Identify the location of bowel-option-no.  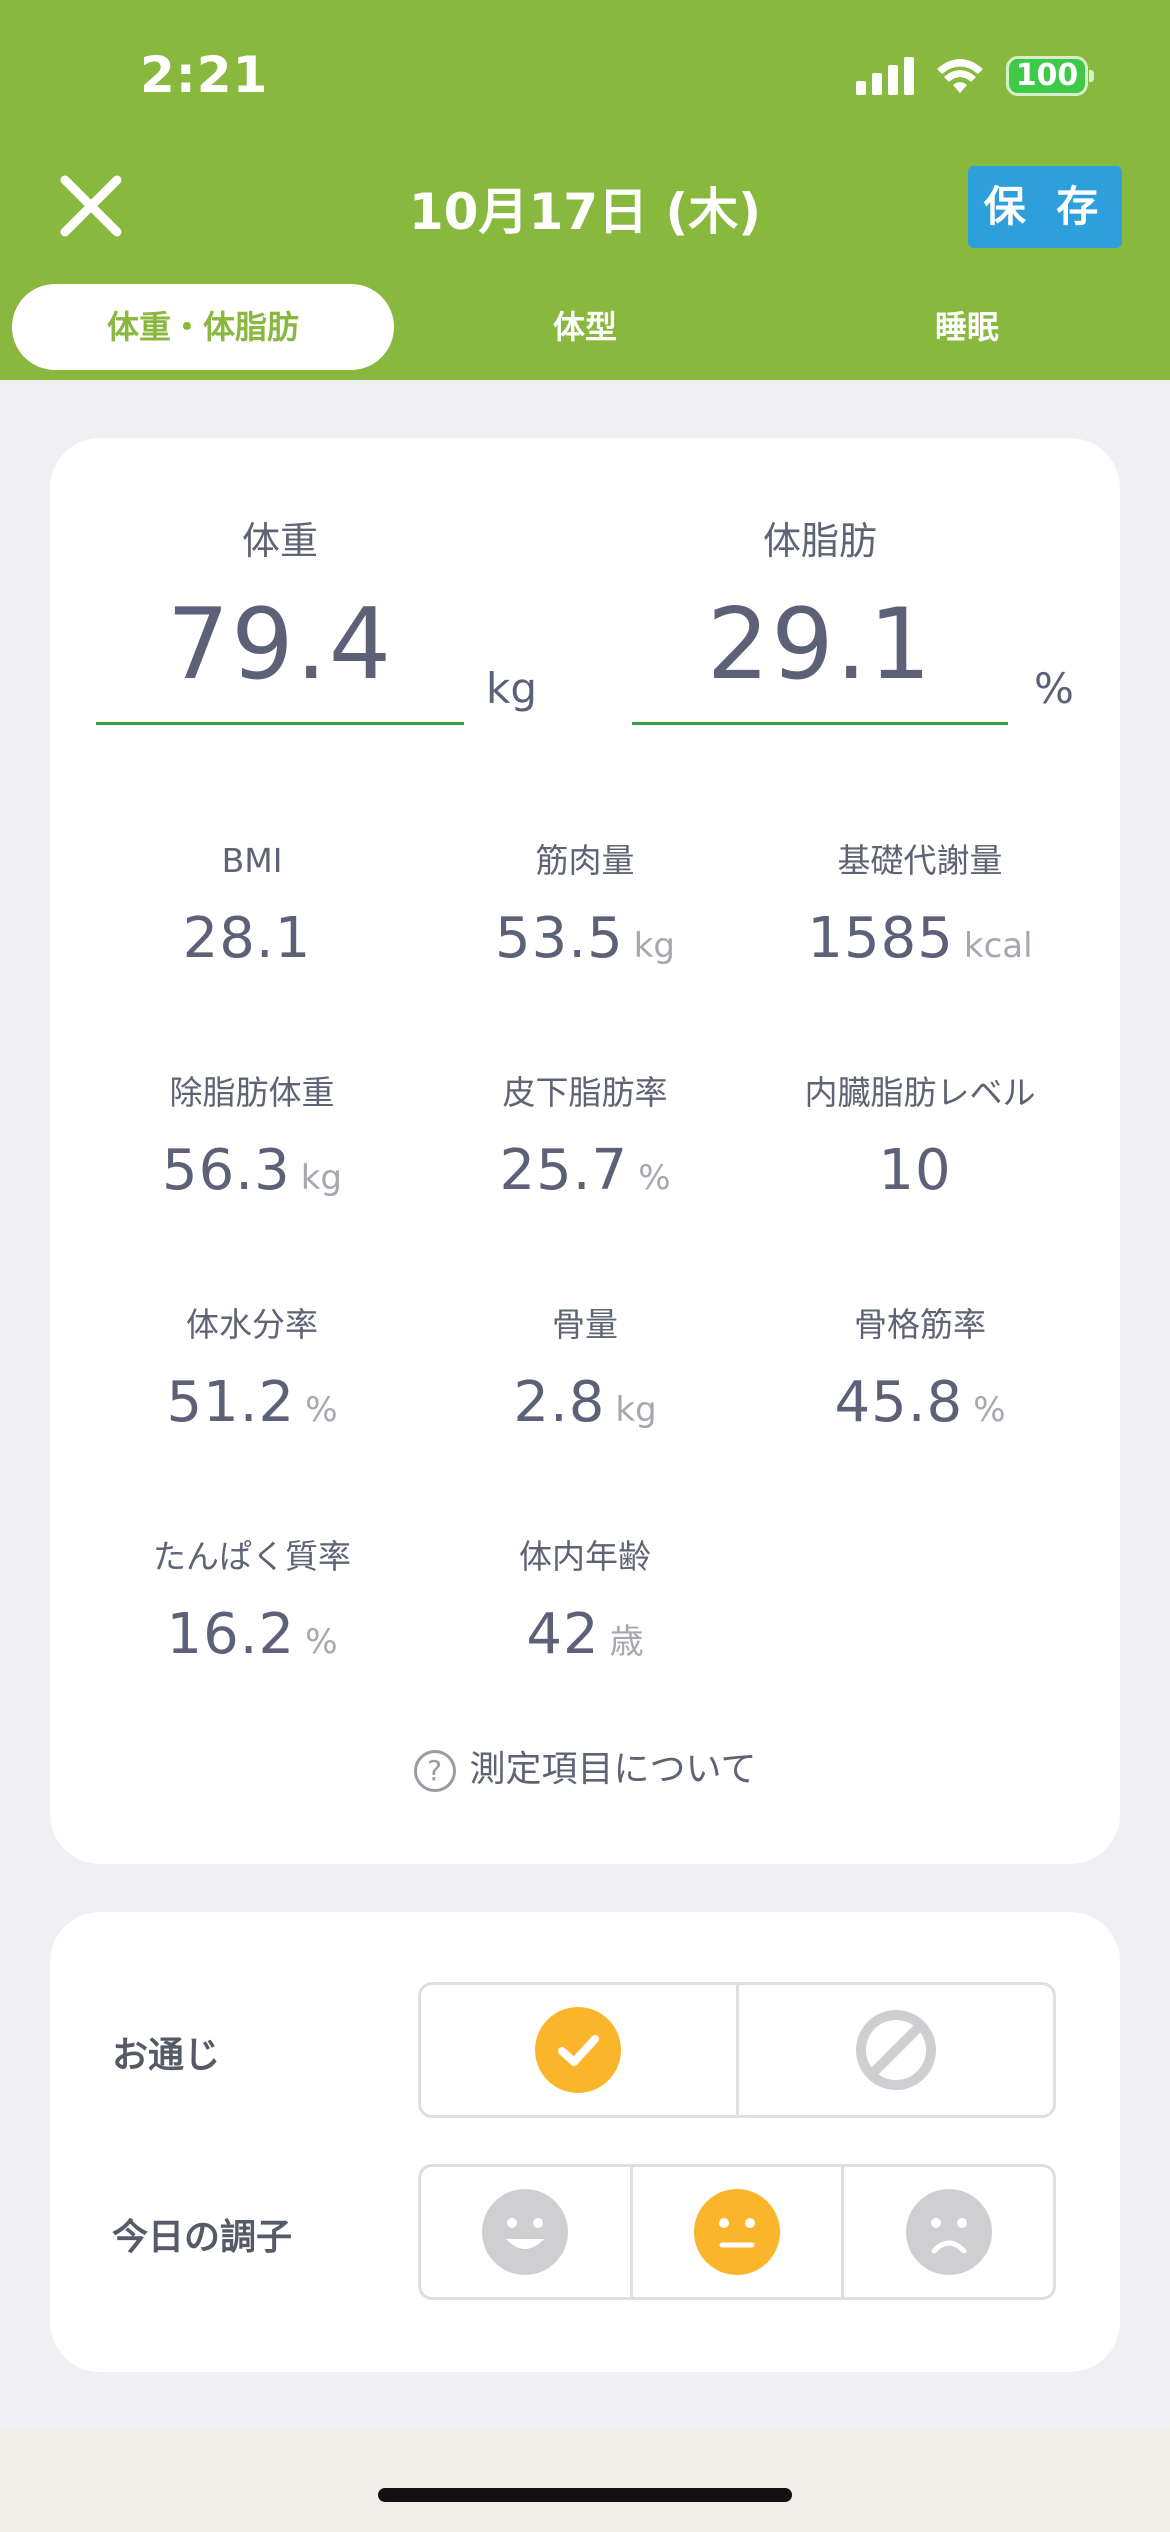
(896, 2050).